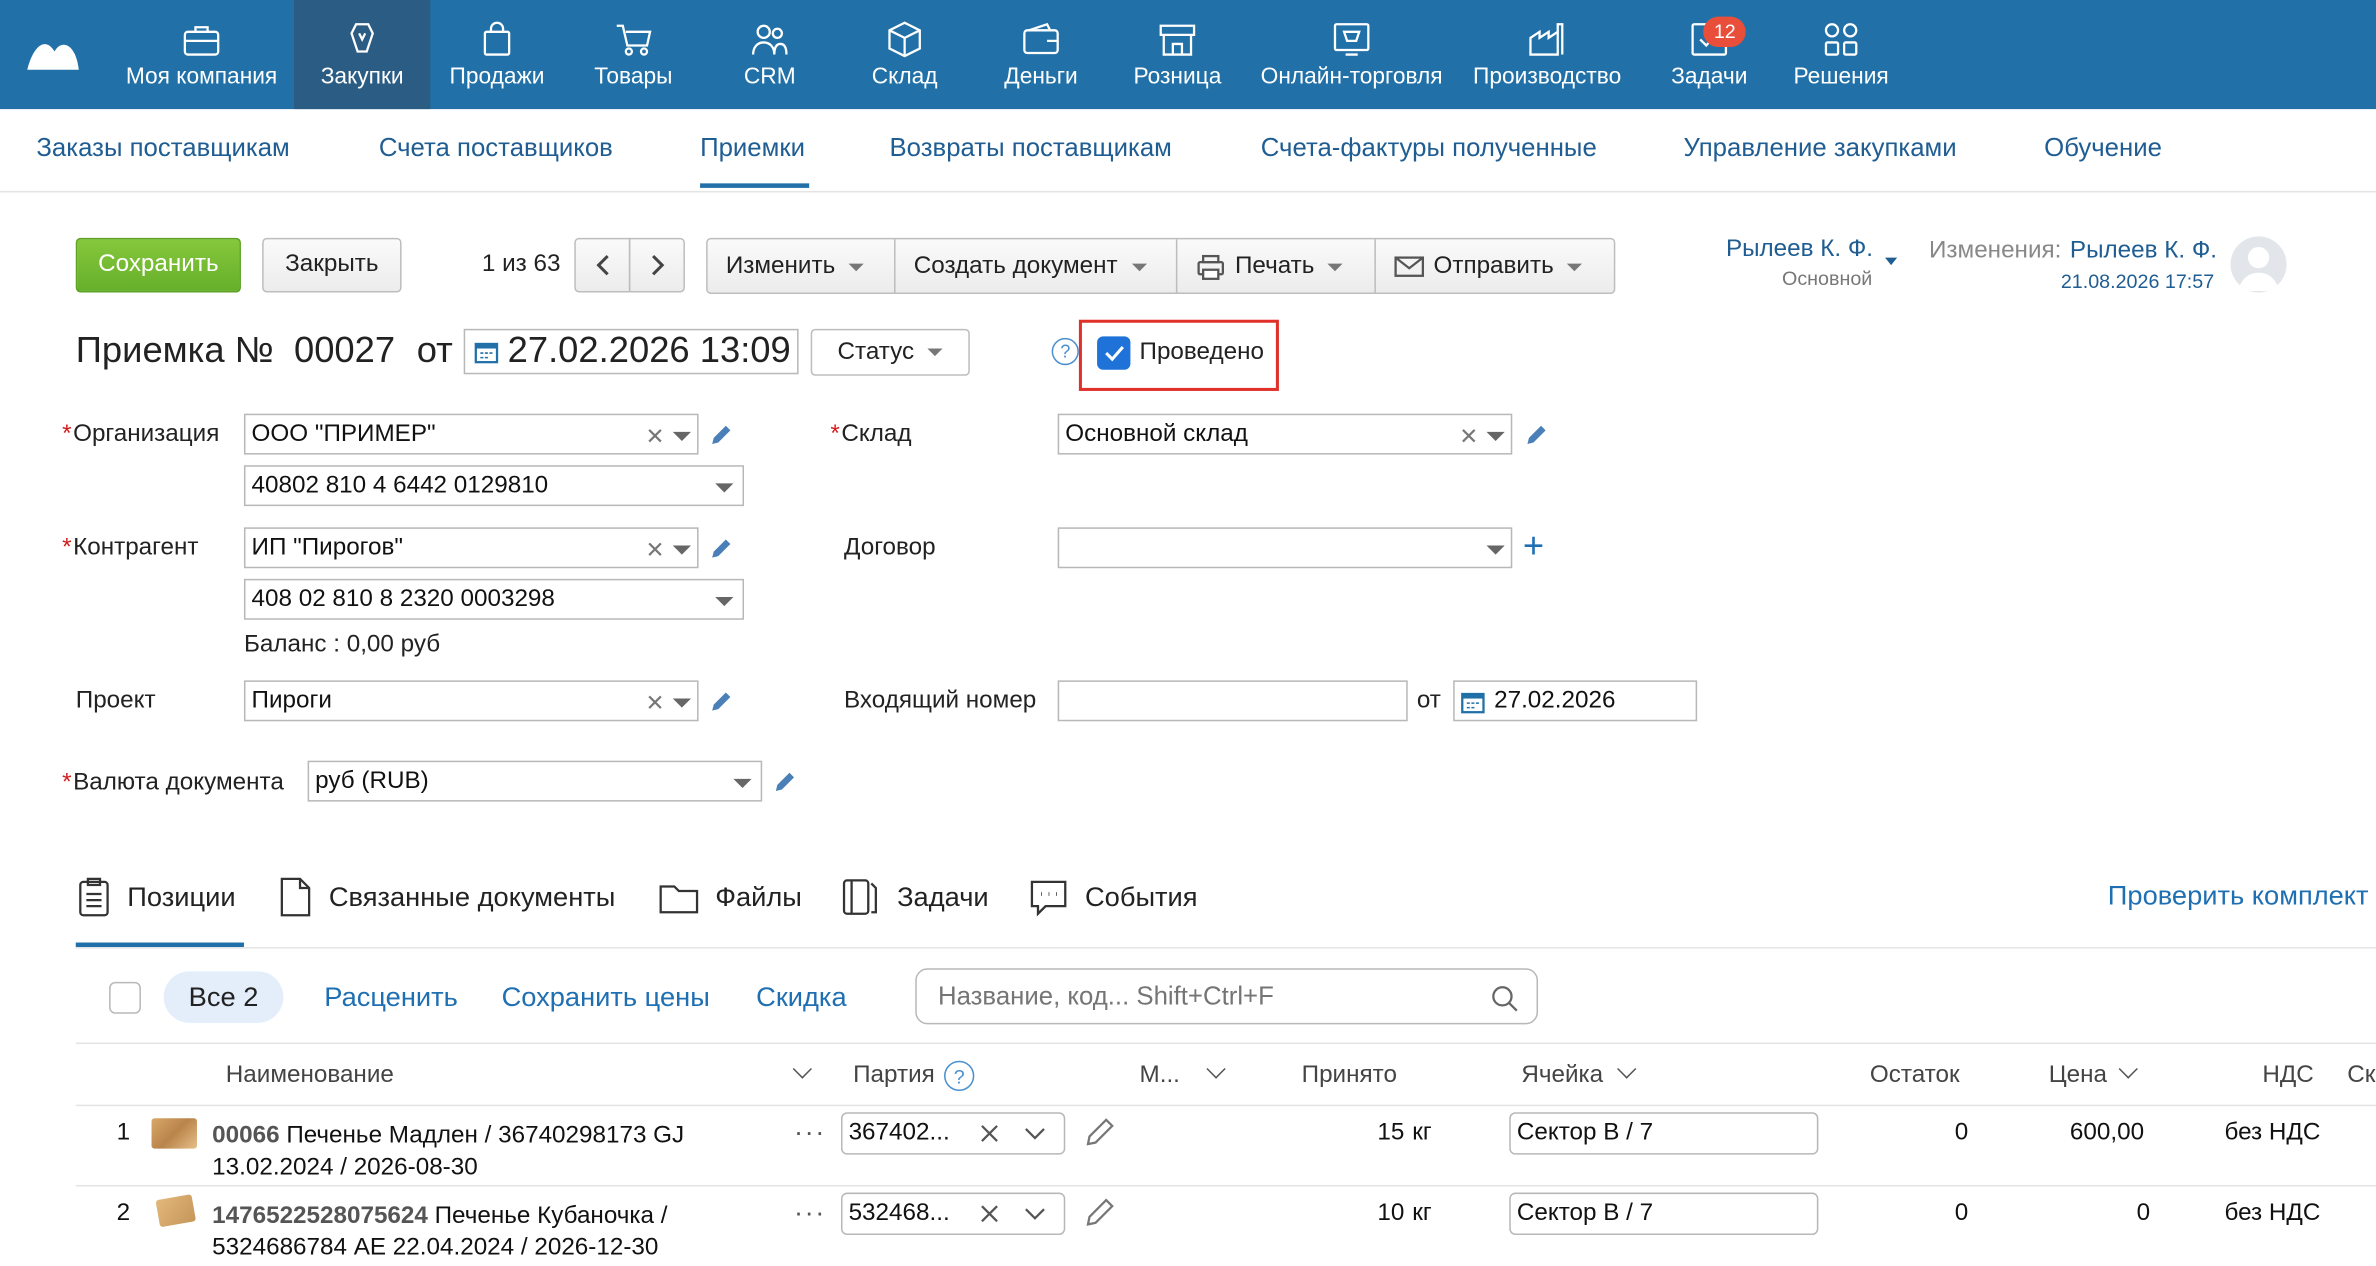 The height and width of the screenshot is (1266, 2376). What do you see at coordinates (802, 266) in the screenshot?
I see `edit-dropdown: Изменить` at bounding box center [802, 266].